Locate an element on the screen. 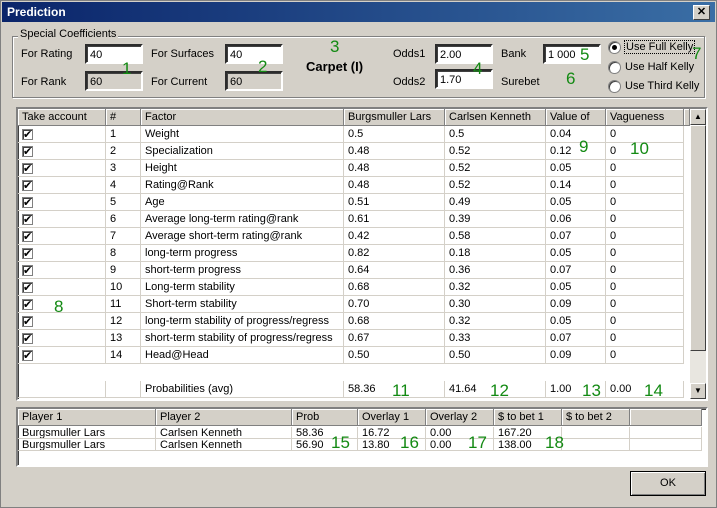 This screenshot has width=717, height=508. scroll-thumb is located at coordinates (698, 238).